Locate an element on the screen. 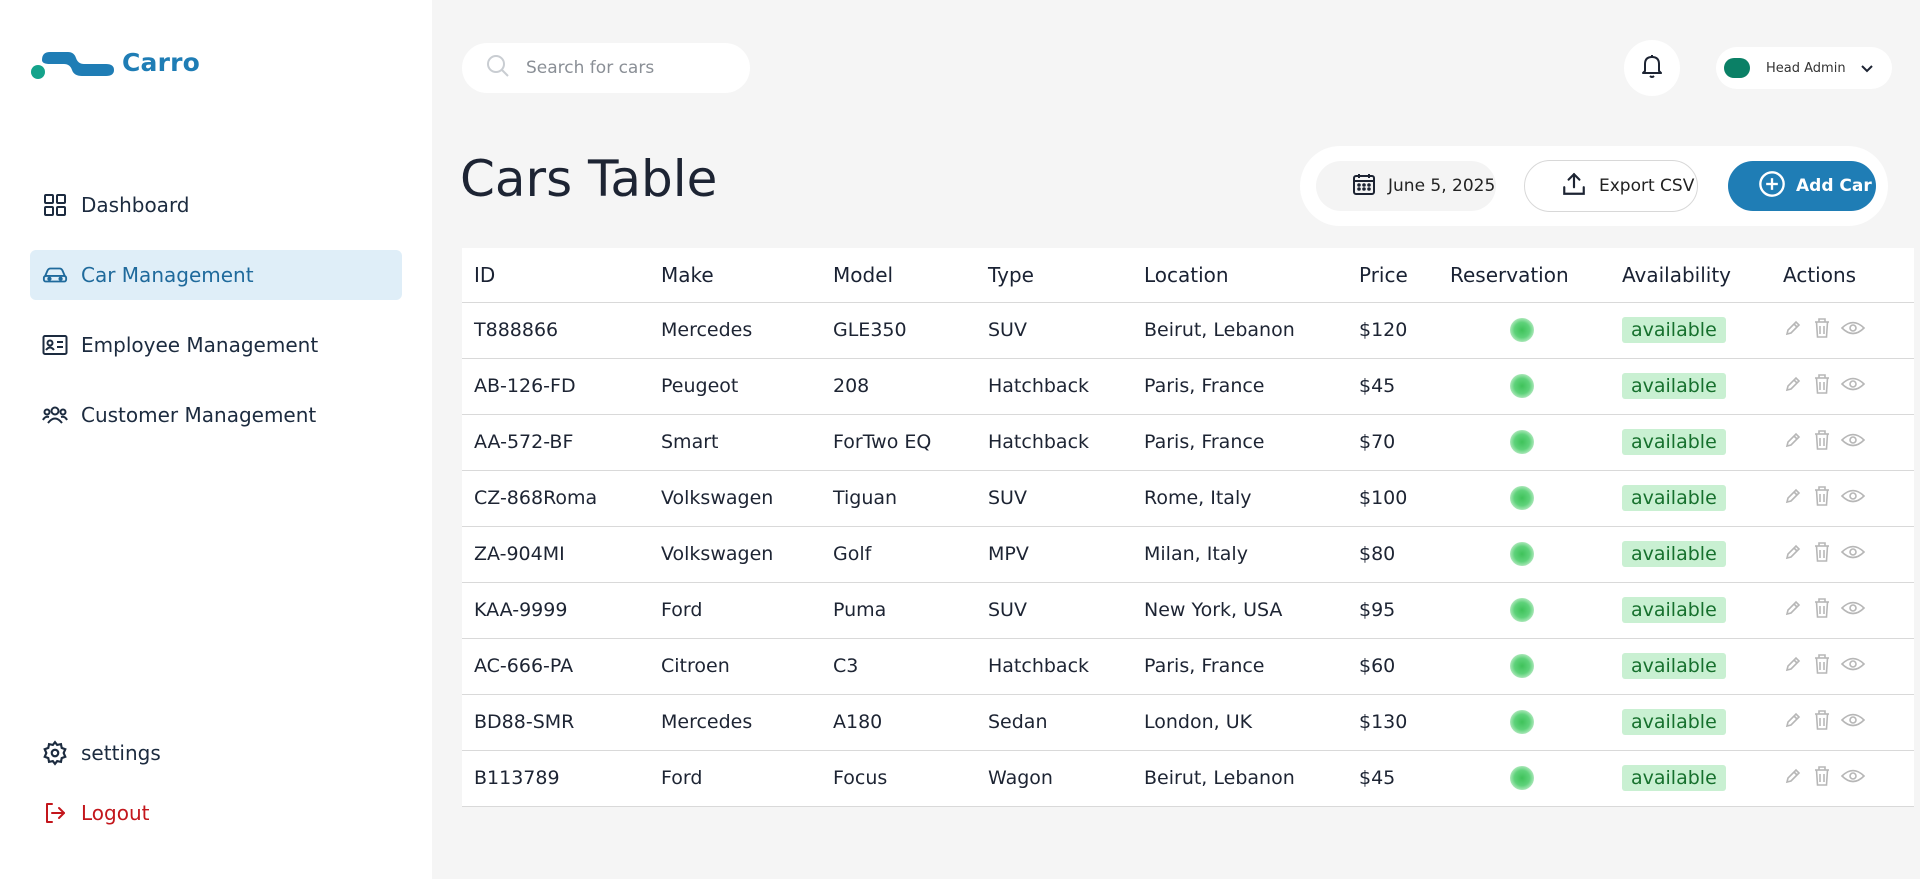 The image size is (1920, 879). notifications-button is located at coordinates (1652, 68).